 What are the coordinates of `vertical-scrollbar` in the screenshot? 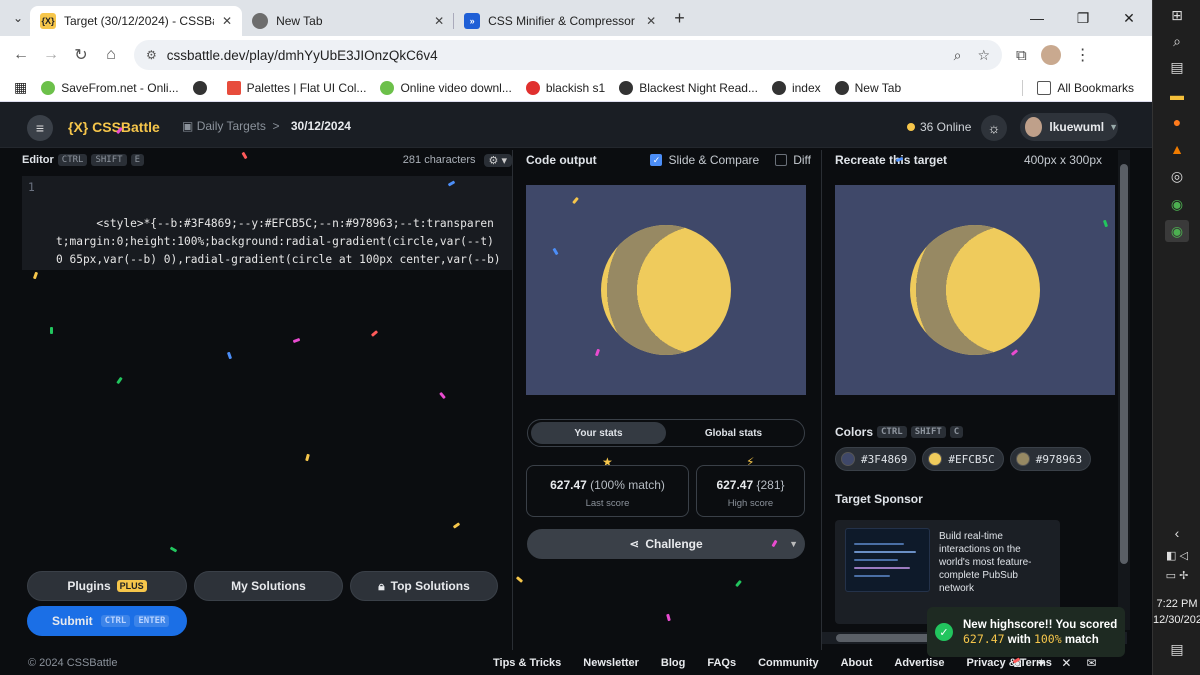 It's located at (1124, 390).